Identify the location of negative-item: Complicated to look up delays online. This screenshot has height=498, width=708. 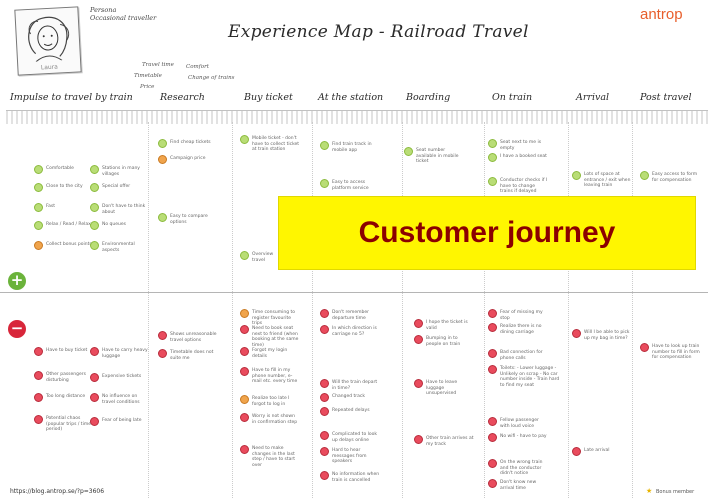
(350, 437).